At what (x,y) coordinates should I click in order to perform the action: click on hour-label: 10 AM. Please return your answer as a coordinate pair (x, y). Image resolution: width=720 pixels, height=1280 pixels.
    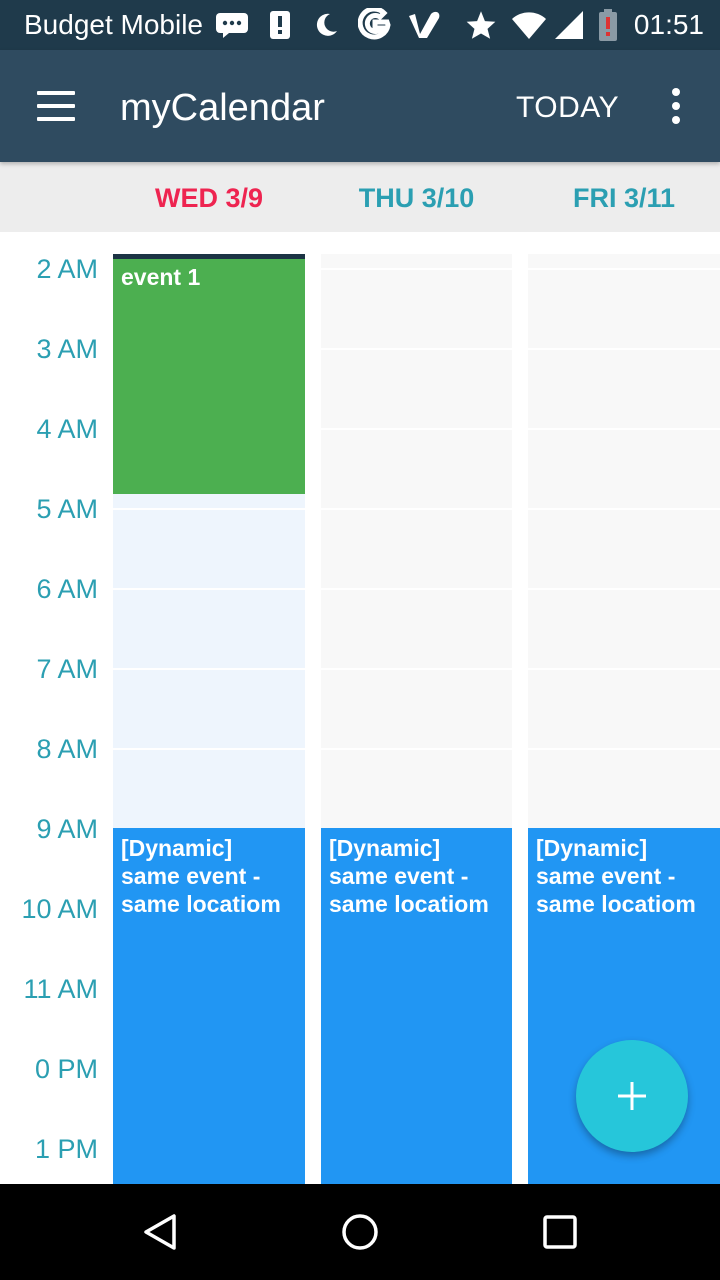
    Looking at the image, I should click on (59, 909).